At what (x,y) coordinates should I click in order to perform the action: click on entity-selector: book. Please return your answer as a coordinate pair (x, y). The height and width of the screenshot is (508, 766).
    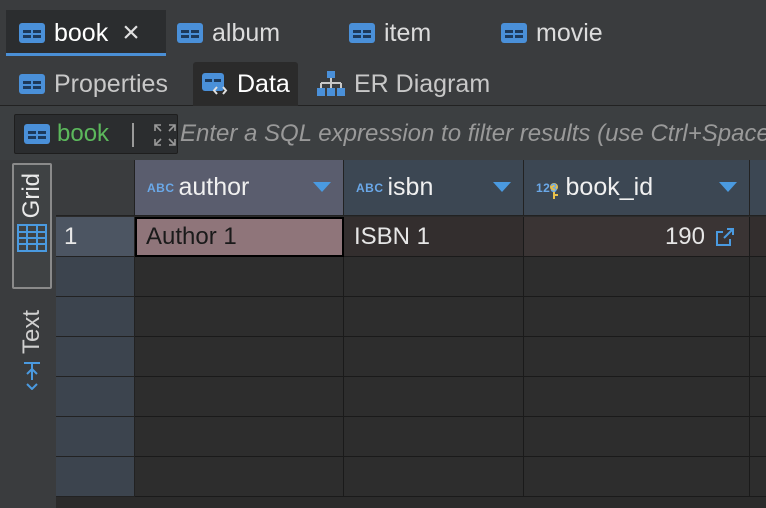
    Looking at the image, I should click on (96, 134).